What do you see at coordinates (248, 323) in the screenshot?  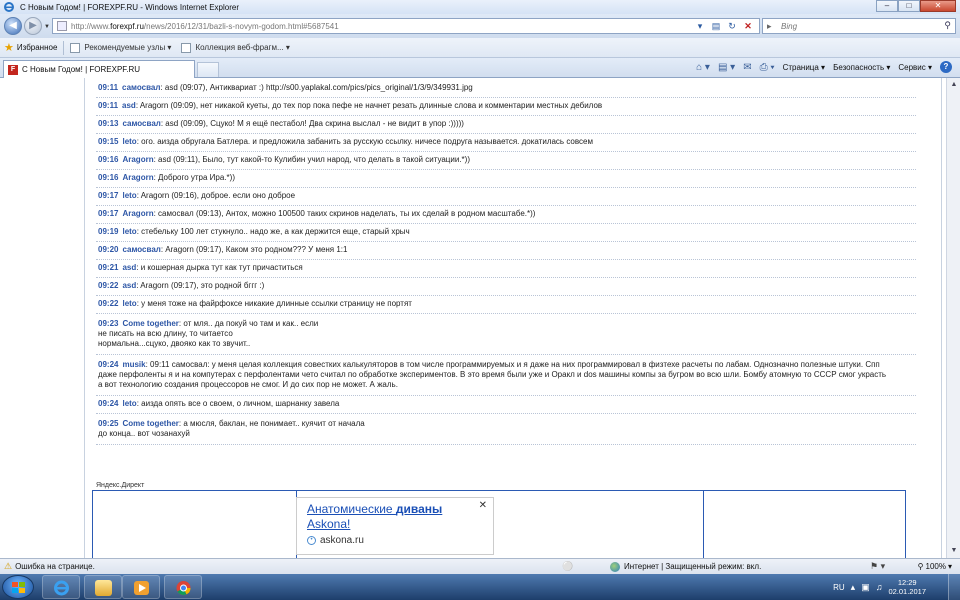 I see `message-text: : от мля.. да покуй чо там и как.. если` at bounding box center [248, 323].